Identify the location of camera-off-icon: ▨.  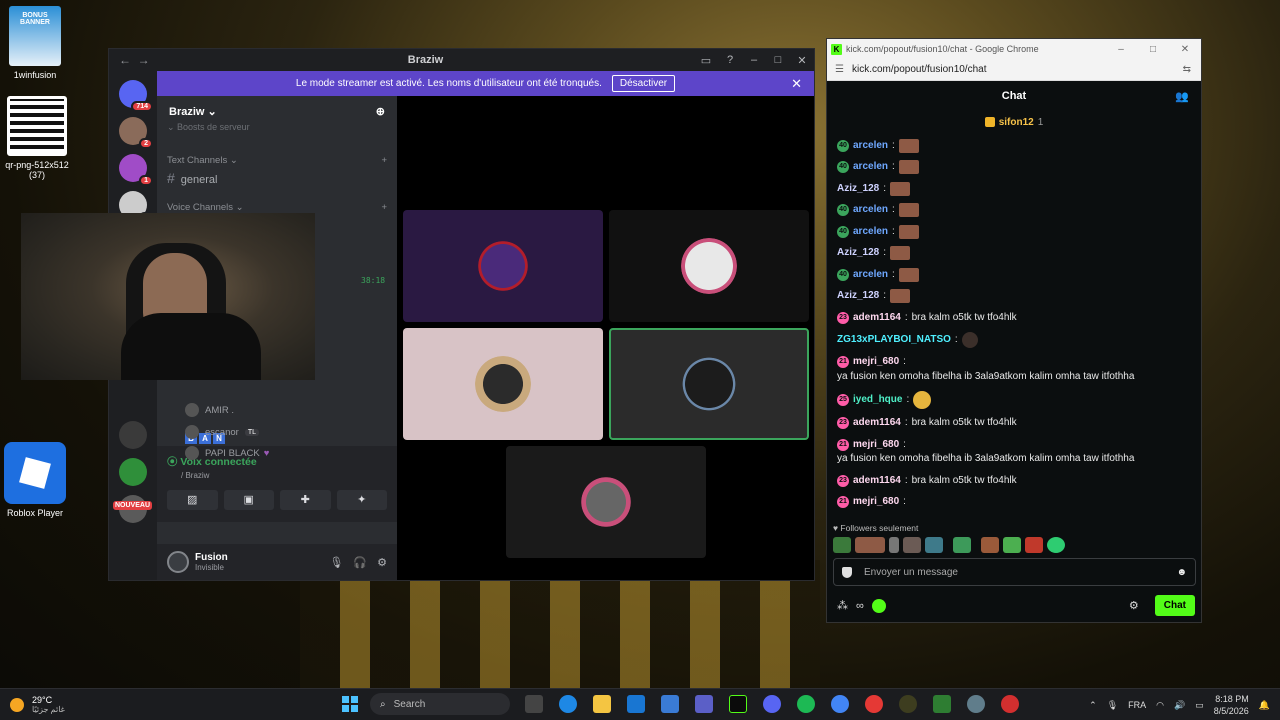
(192, 500).